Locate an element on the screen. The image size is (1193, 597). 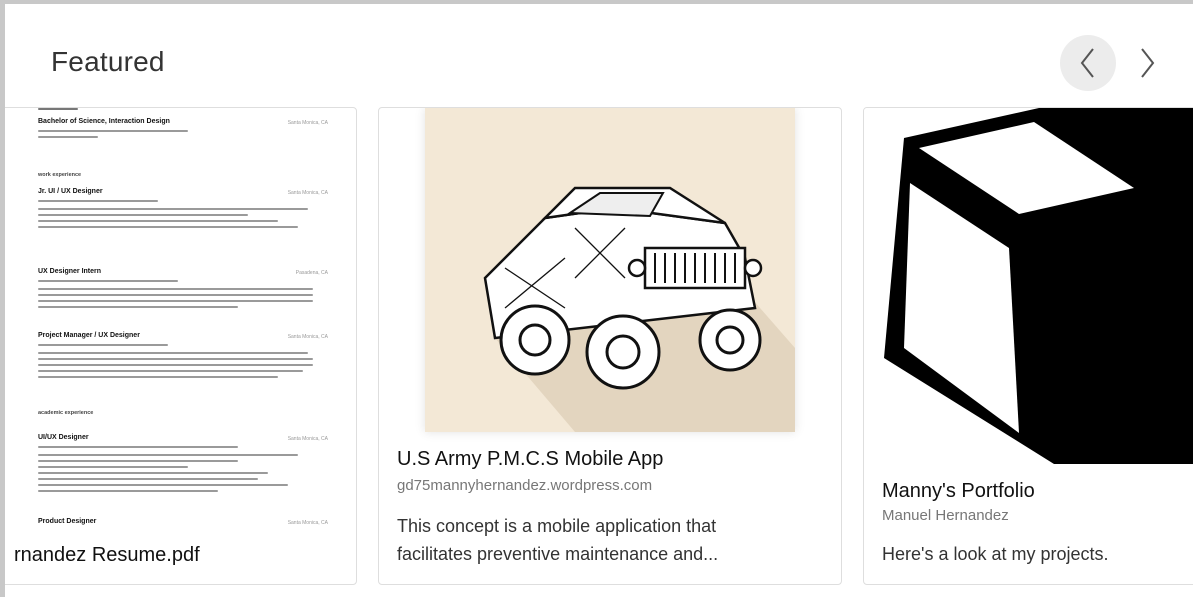
carousel-next-button is located at coordinates (1147, 63).